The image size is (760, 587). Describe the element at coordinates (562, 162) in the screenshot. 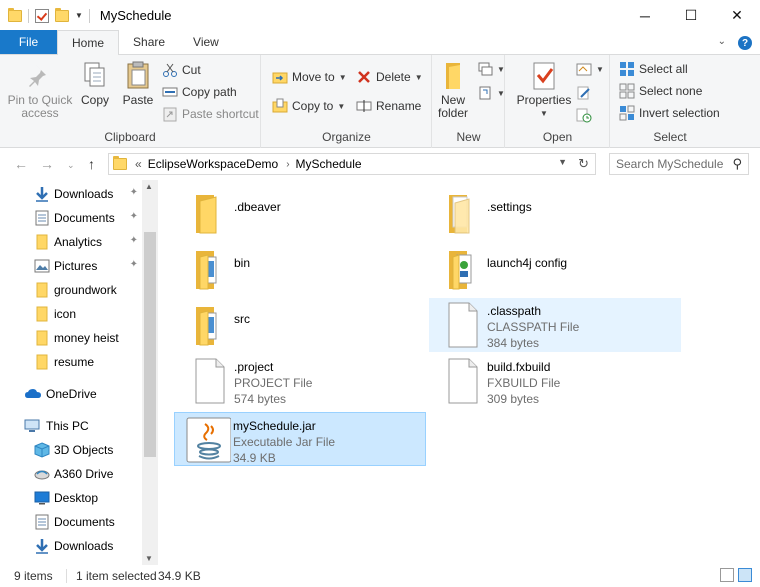

I see `chevron-down-icon: ▼` at that location.